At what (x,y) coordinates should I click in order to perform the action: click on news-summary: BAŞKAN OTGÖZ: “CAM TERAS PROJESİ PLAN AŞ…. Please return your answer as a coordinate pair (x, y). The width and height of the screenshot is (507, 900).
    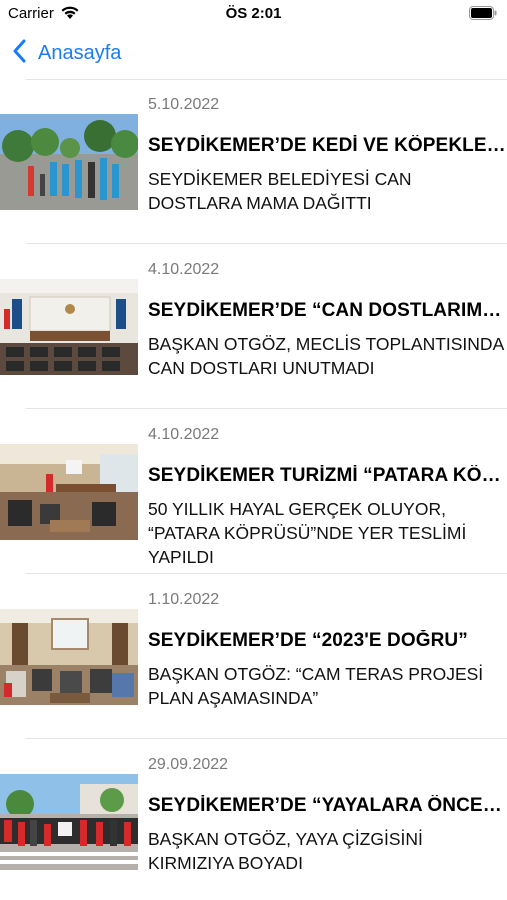
    Looking at the image, I should click on (316, 686).